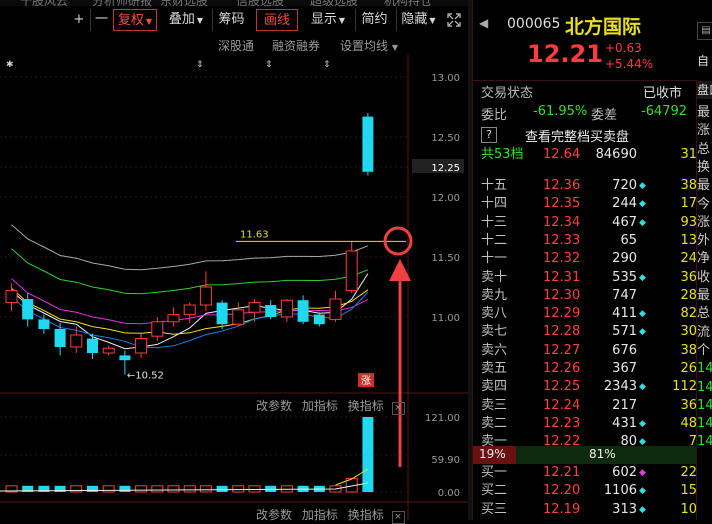 The width and height of the screenshot is (712, 524). I want to click on huan-zhibiao-link-1: 换指标, so click(366, 406).